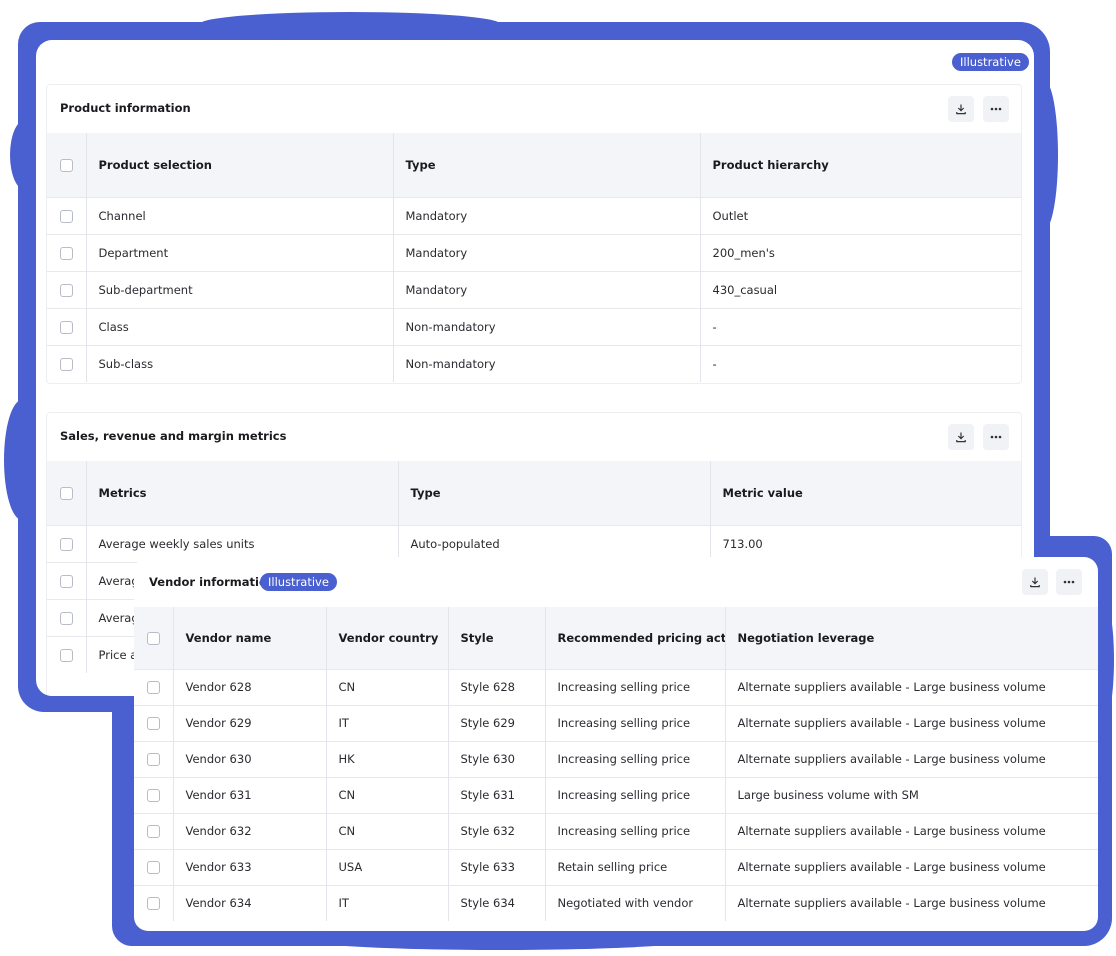 The height and width of the screenshot is (956, 1116). Describe the element at coordinates (387, 866) in the screenshot. I see `table-cell: USA` at that location.